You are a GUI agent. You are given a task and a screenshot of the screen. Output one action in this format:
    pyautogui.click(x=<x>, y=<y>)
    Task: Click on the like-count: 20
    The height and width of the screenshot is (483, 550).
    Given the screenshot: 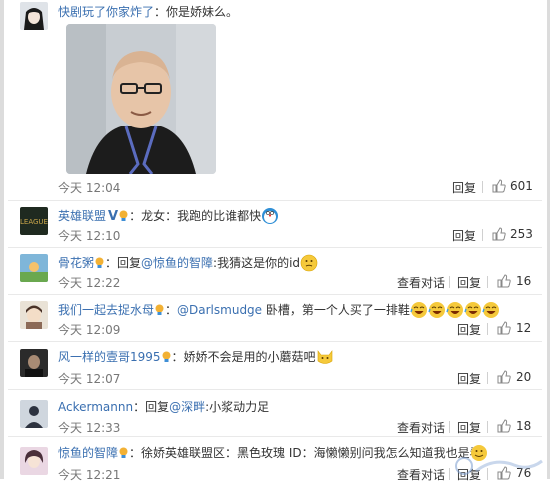 What is the action you would take?
    pyautogui.click(x=524, y=377)
    